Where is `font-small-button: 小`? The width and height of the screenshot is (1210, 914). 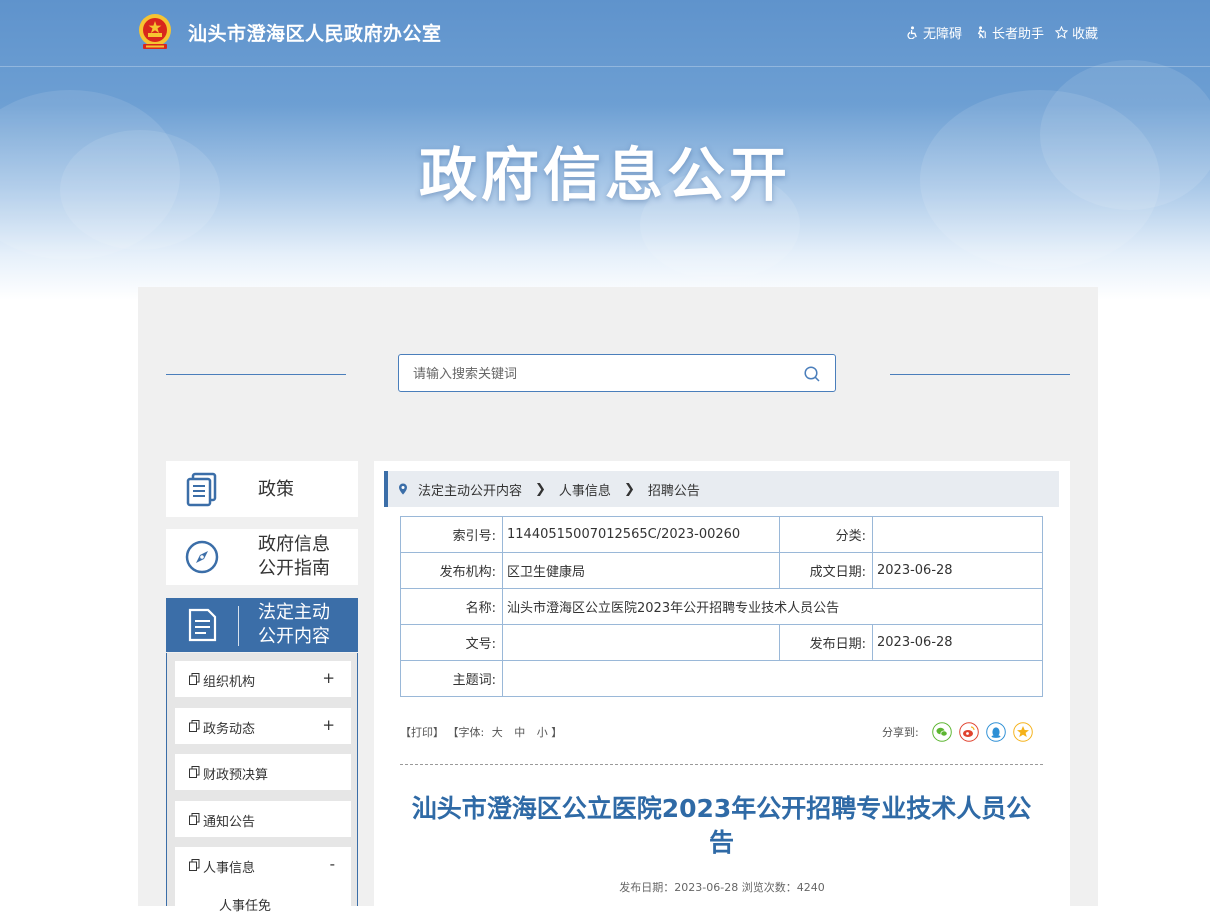
font-small-button: 小 is located at coordinates (542, 732).